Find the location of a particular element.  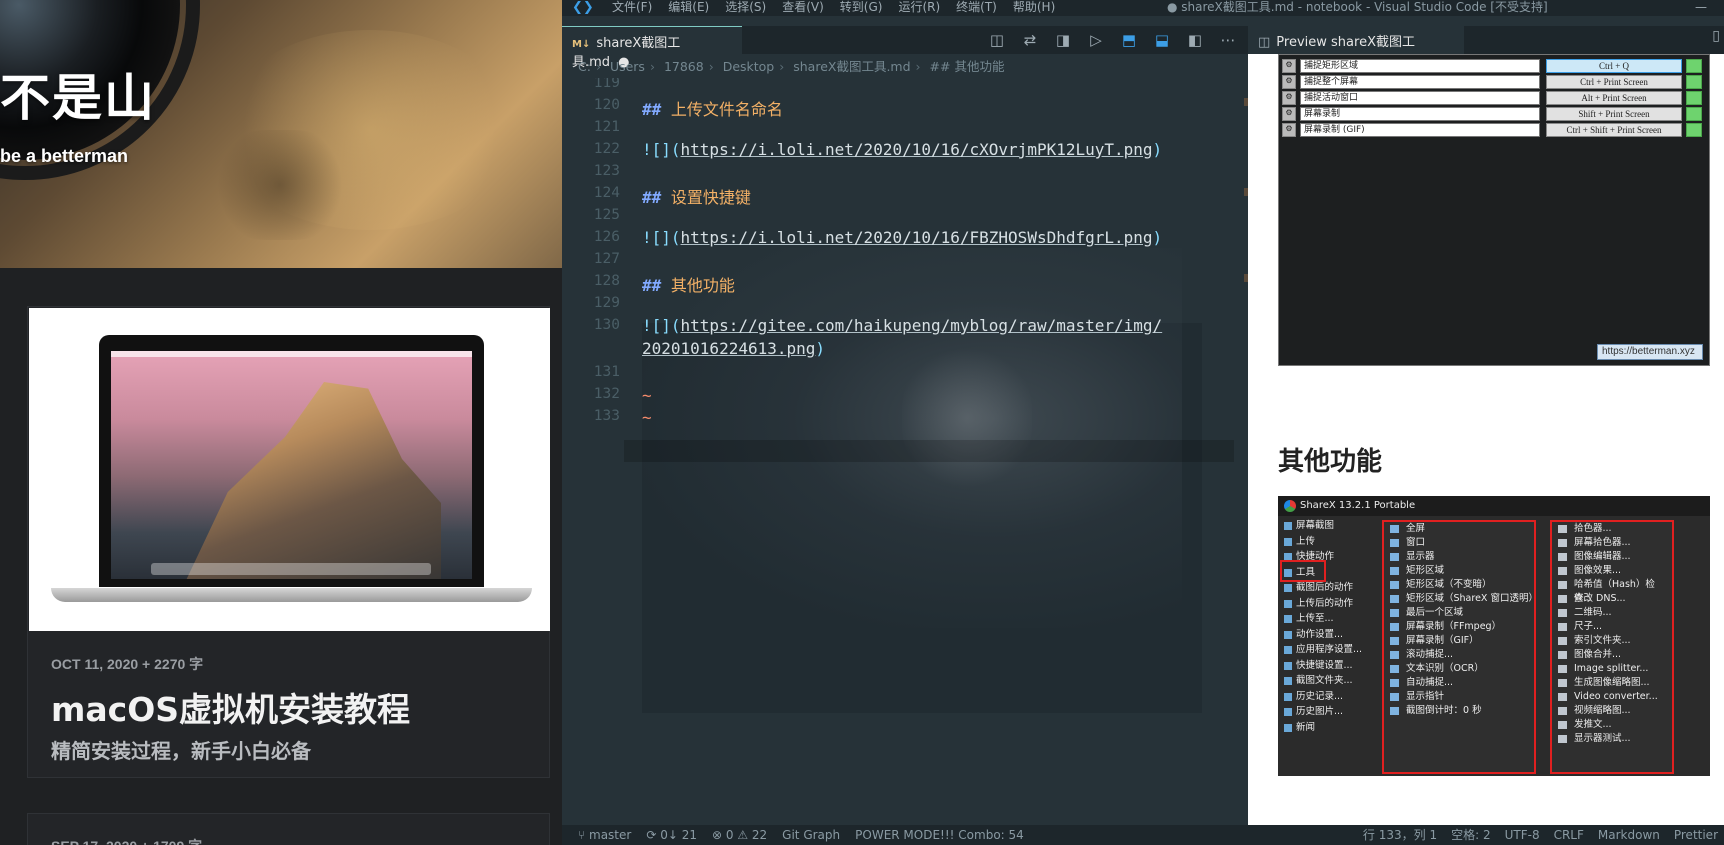

vscode-logo-icon: ❮❯ is located at coordinates (583, 7).